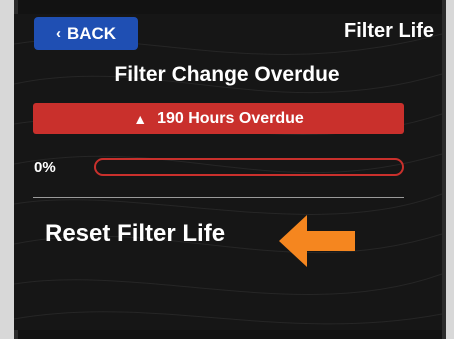  Describe the element at coordinates (140, 118) in the screenshot. I see `warning-triangle-icon: ▲` at that location.